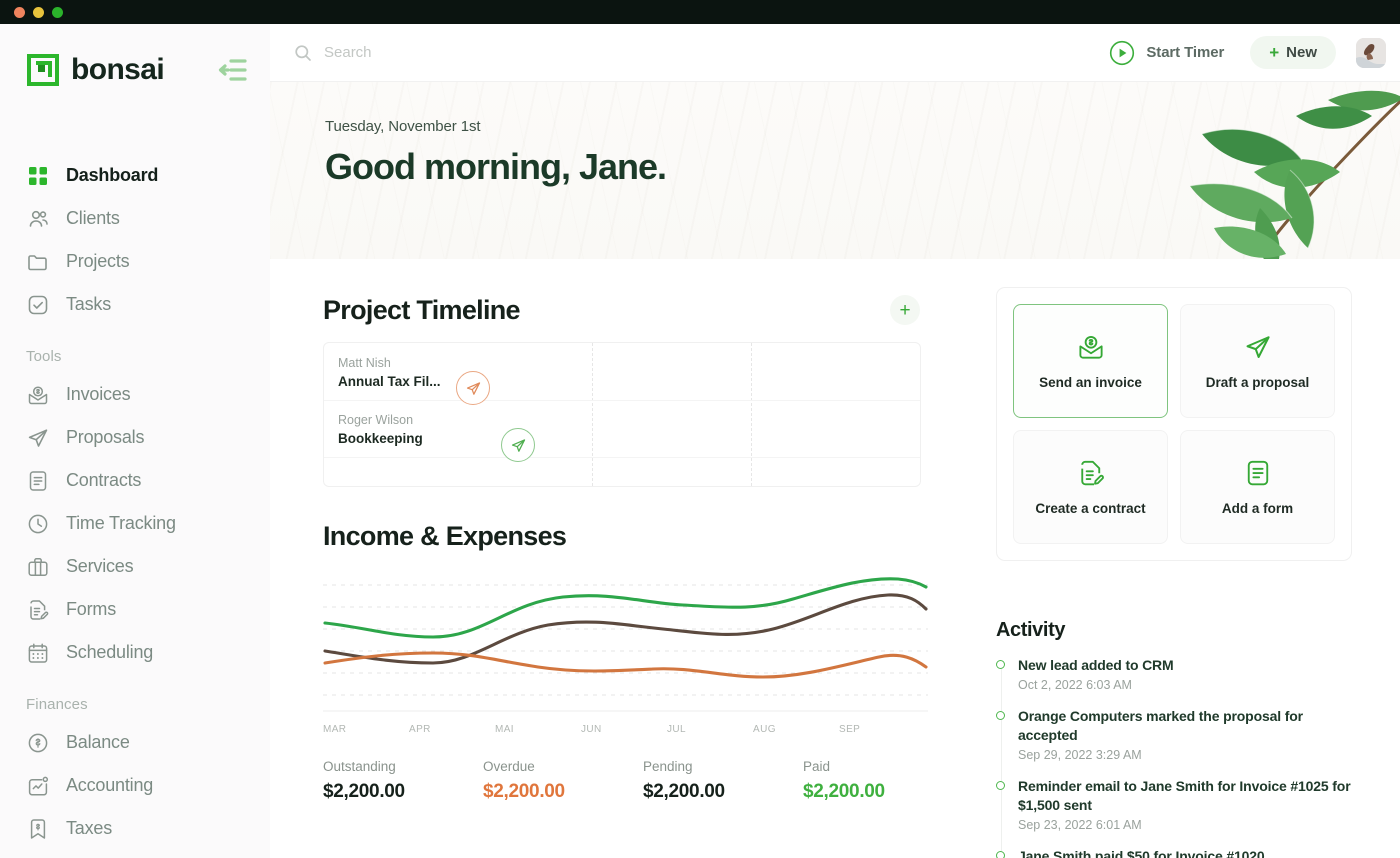 The height and width of the screenshot is (858, 1400). Describe the element at coordinates (1001, 761) in the screenshot. I see `activity-timeline-line` at that location.